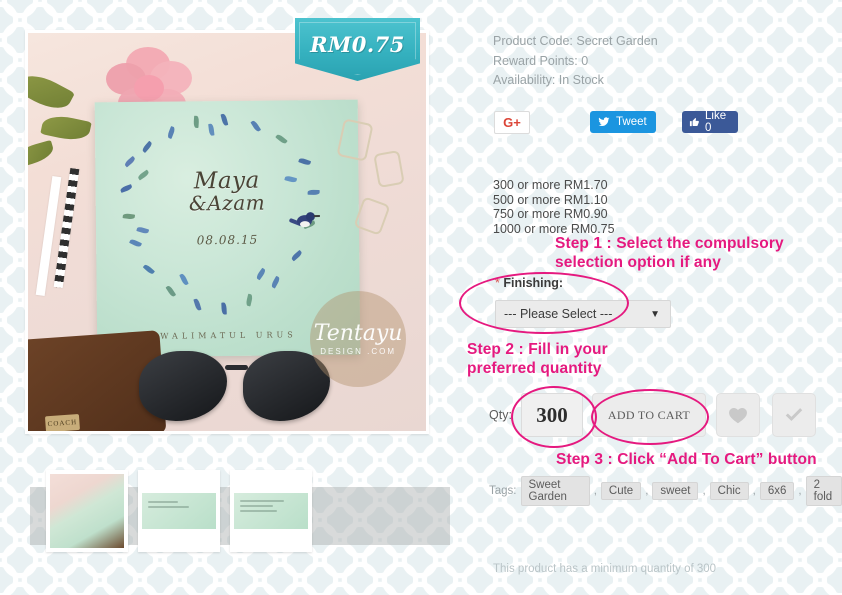 The image size is (842, 595). I want to click on compare-button, so click(794, 415).